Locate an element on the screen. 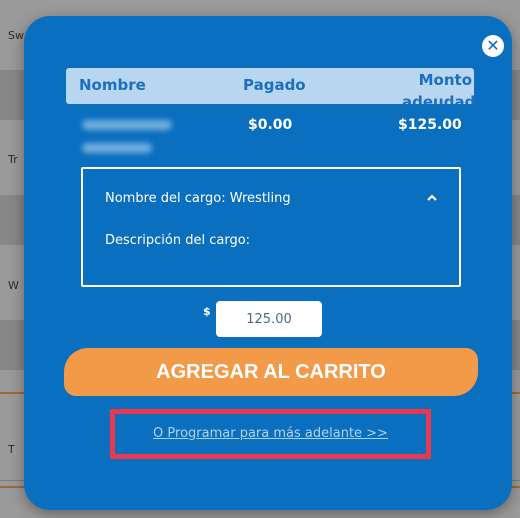 This screenshot has width=520, height=518. background-row-label: Sw is located at coordinates (16, 35).